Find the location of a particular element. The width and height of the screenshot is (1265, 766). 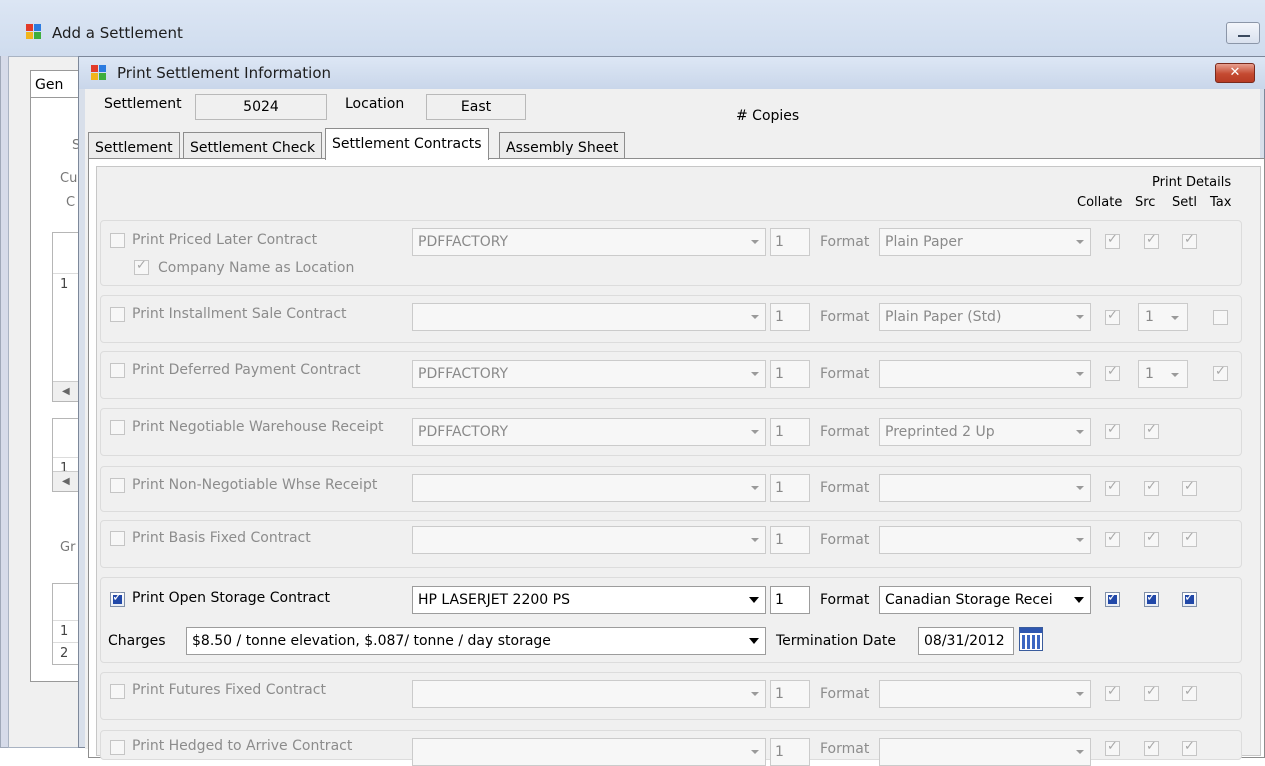

location-value: East is located at coordinates (476, 107).